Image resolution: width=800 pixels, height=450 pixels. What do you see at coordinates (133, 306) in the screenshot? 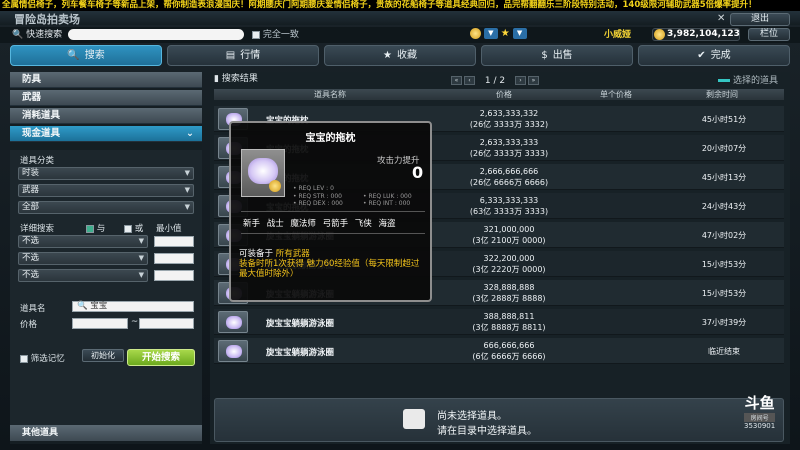
I see `item-name-input: 🔍 宝宝` at bounding box center [133, 306].